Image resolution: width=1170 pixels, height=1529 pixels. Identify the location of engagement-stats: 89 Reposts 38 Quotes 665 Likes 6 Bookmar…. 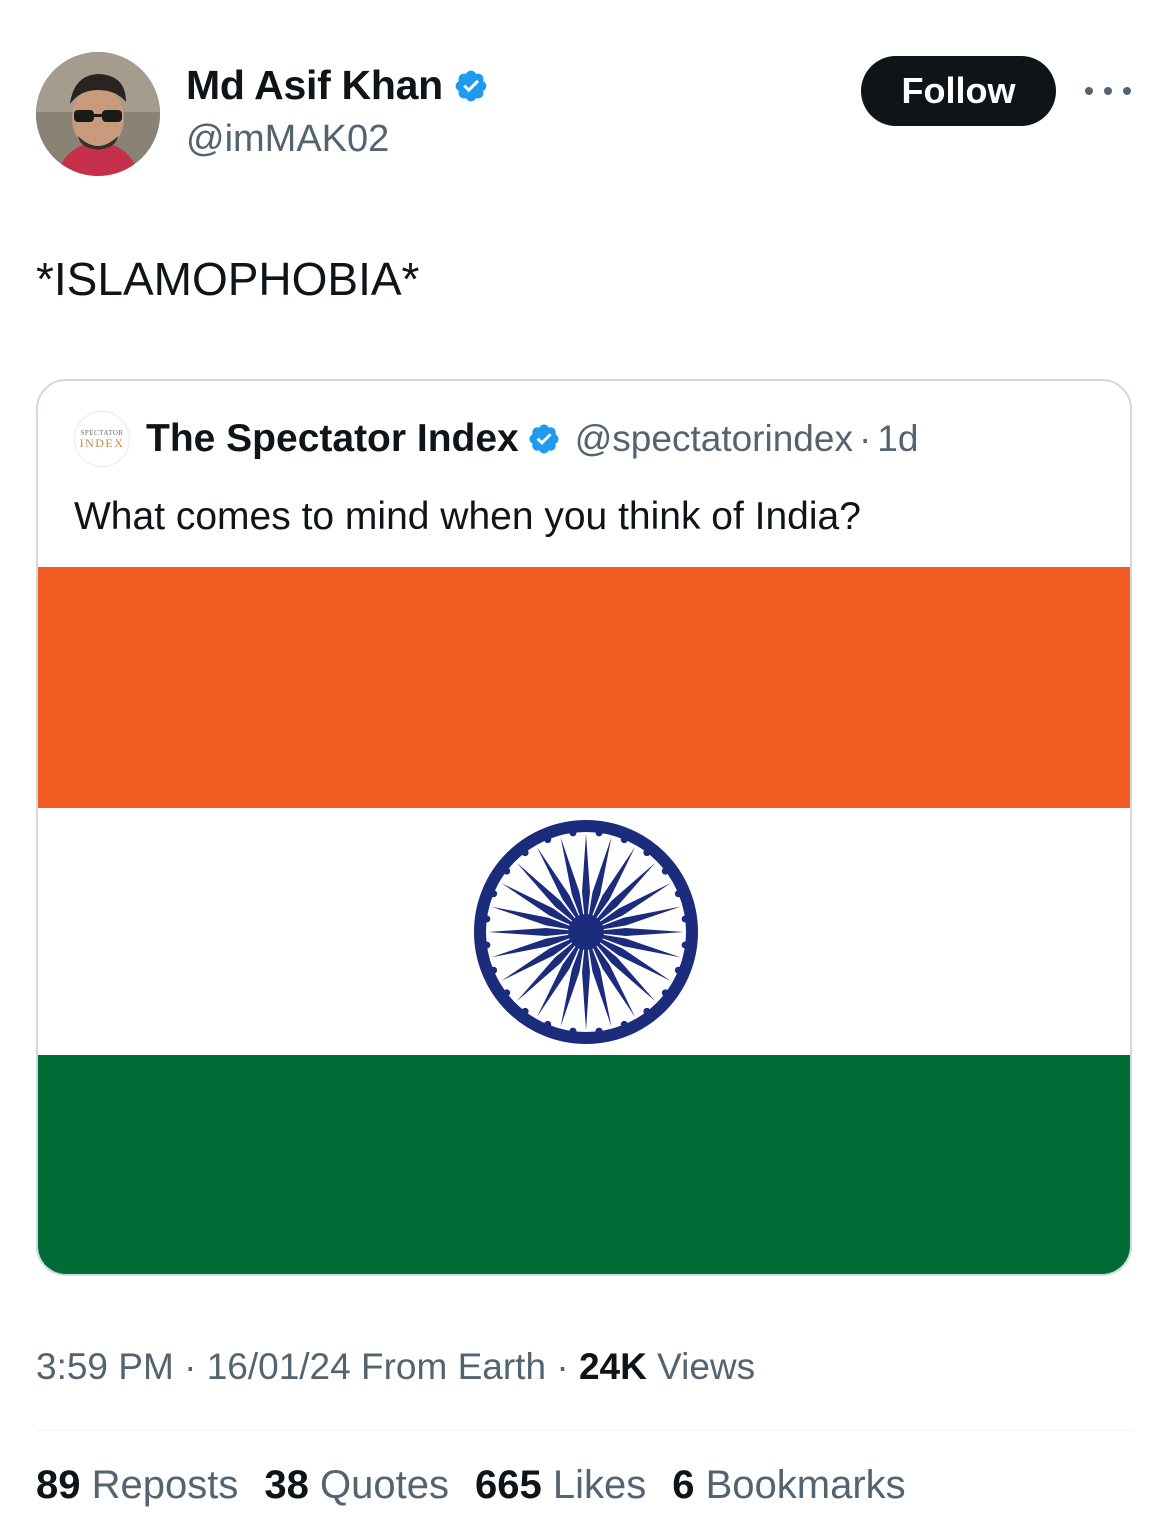
(484, 1485).